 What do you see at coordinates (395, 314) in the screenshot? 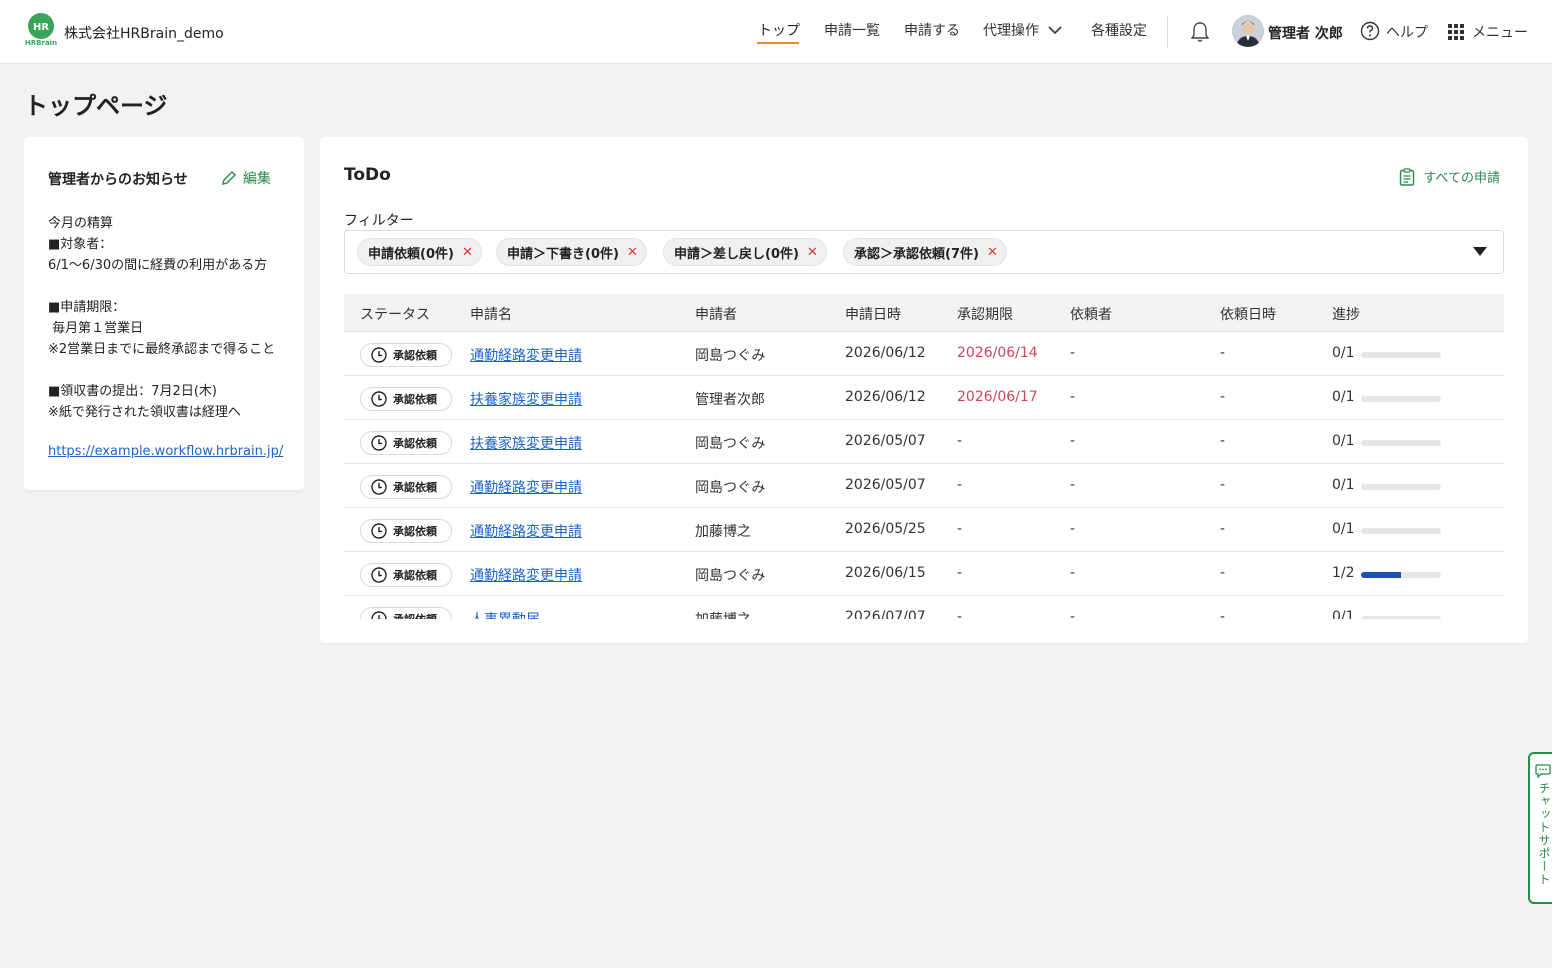
I see `col-status: ステータス` at bounding box center [395, 314].